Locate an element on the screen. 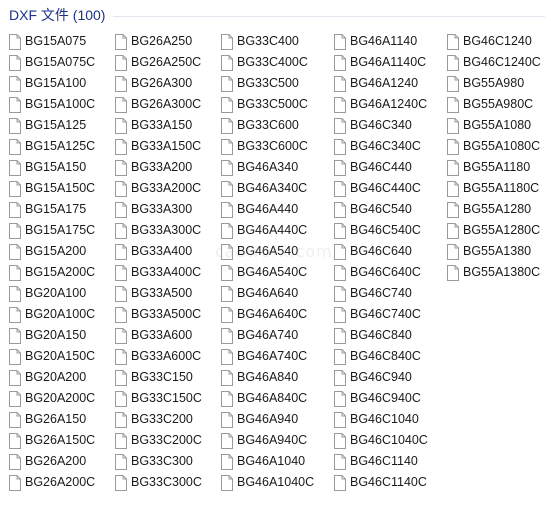 The height and width of the screenshot is (506, 551). file-item: BG55A1380 is located at coordinates (494, 251).